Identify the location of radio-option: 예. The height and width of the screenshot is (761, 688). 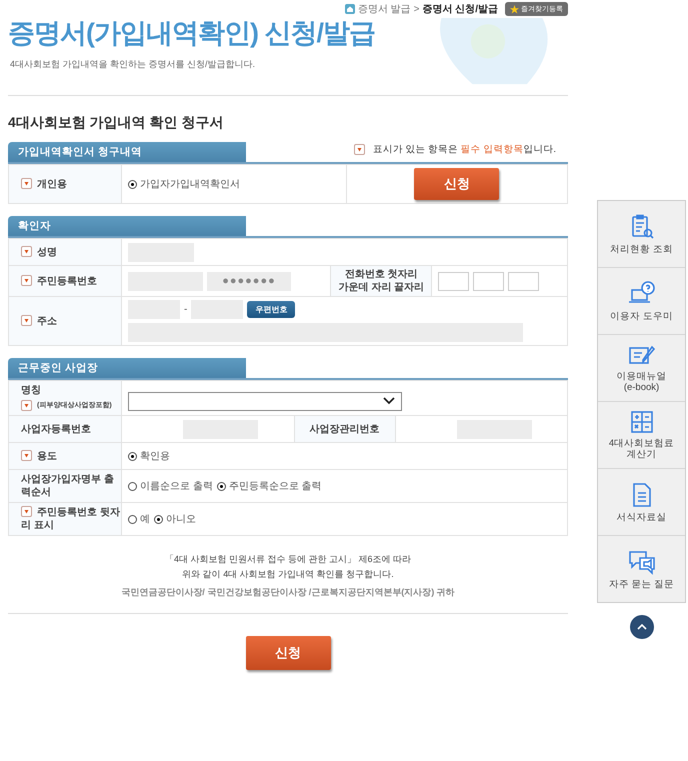
(139, 519).